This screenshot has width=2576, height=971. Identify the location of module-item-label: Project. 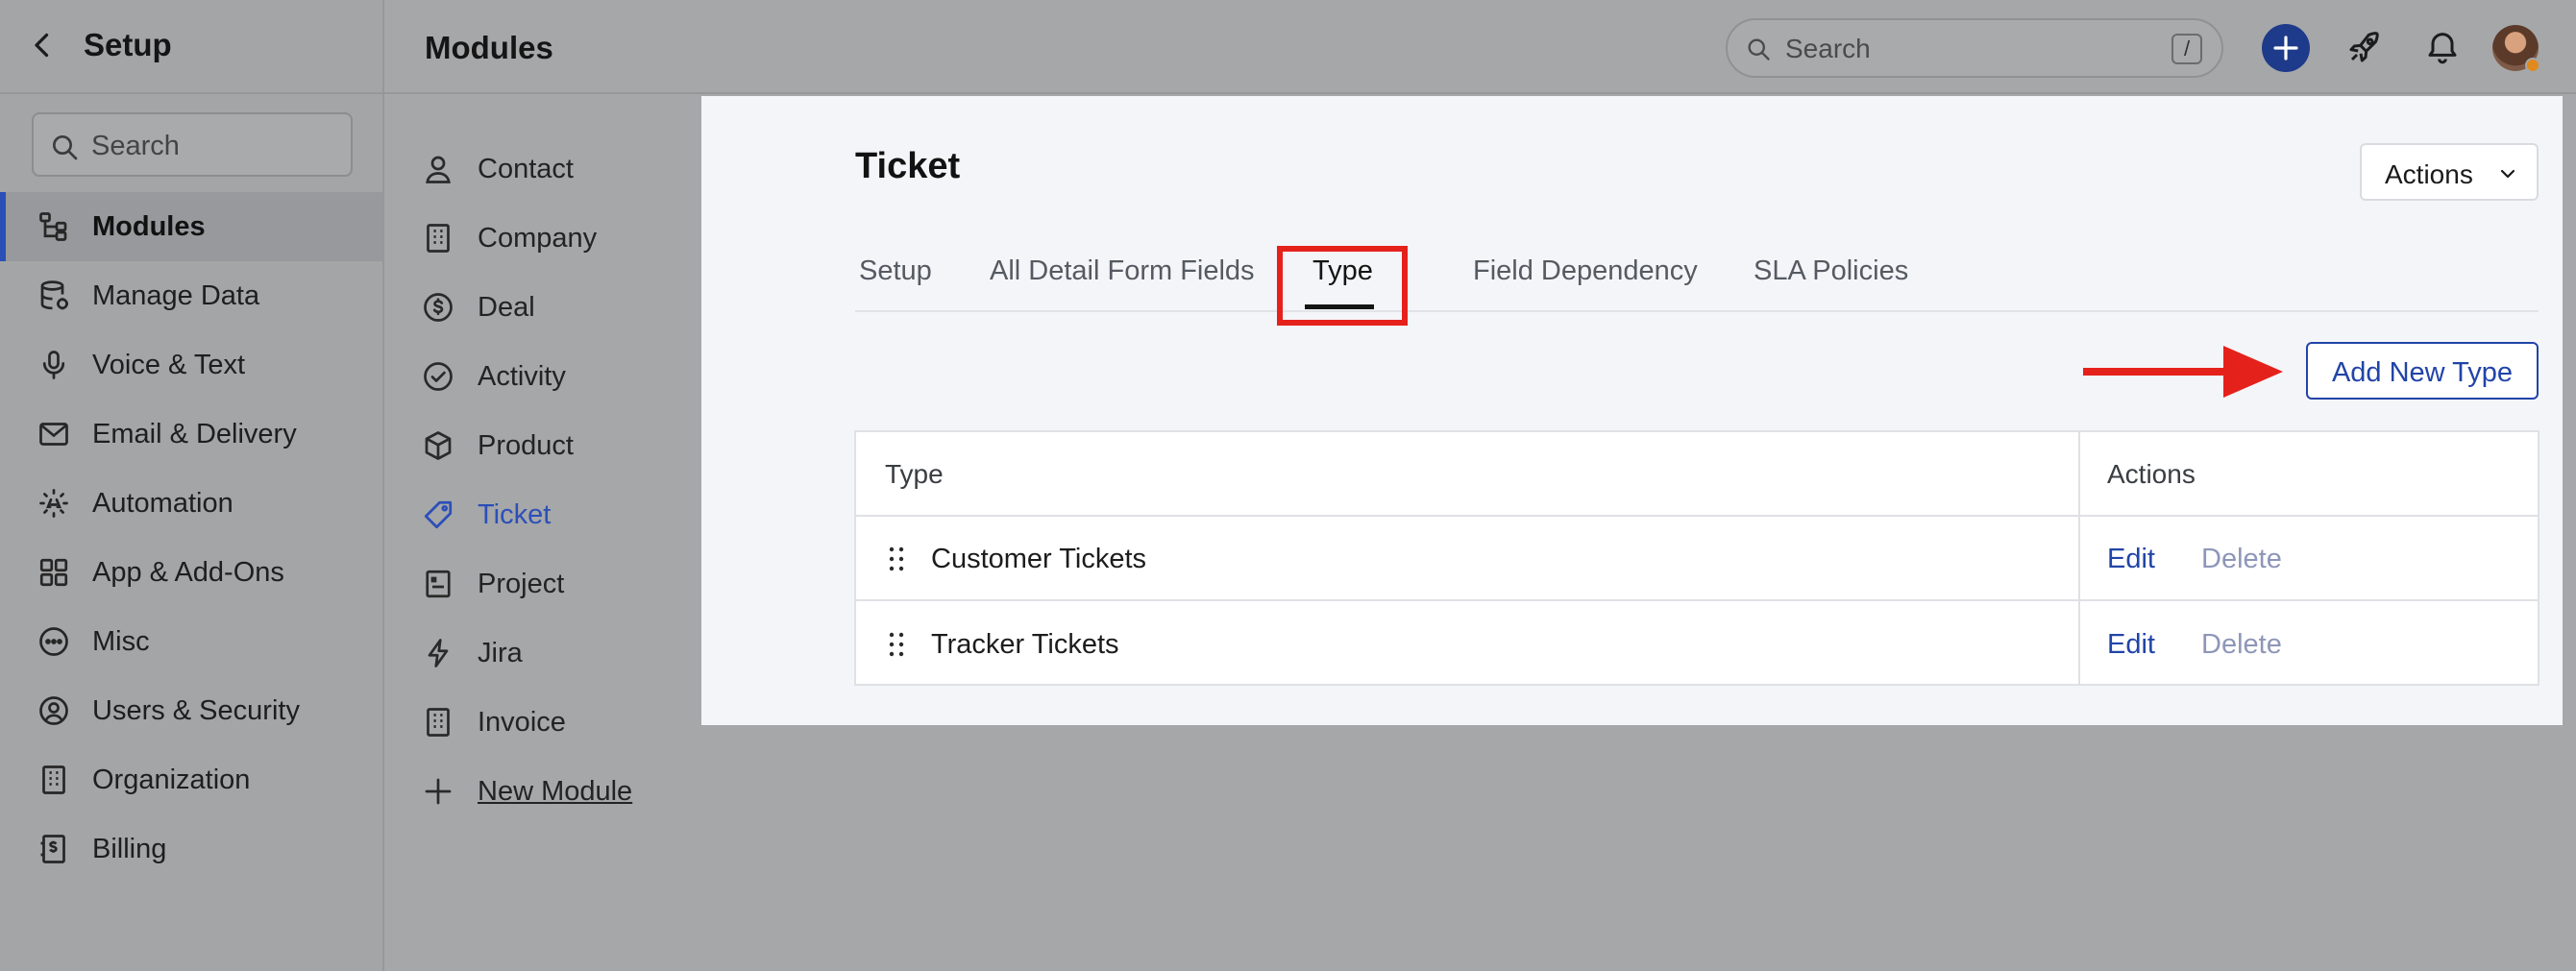
(521, 584).